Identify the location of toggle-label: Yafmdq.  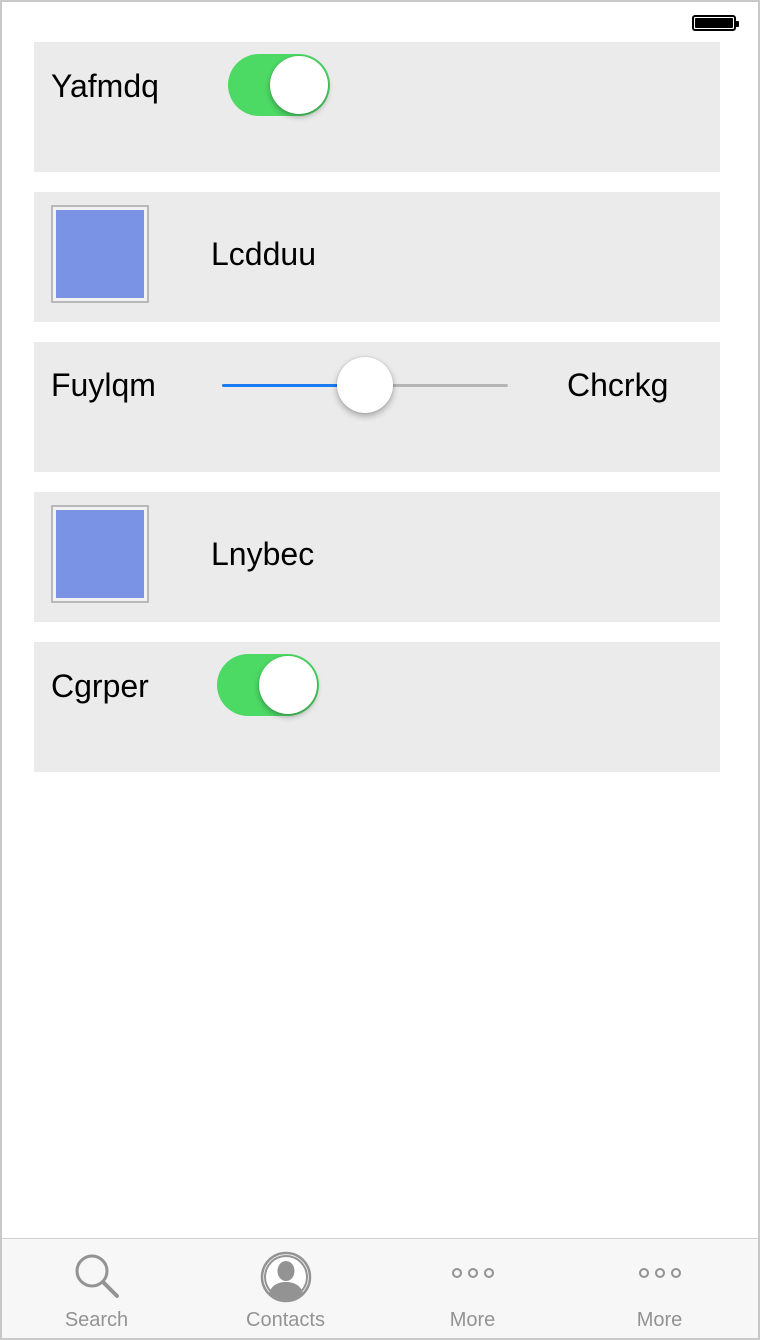
(105, 86).